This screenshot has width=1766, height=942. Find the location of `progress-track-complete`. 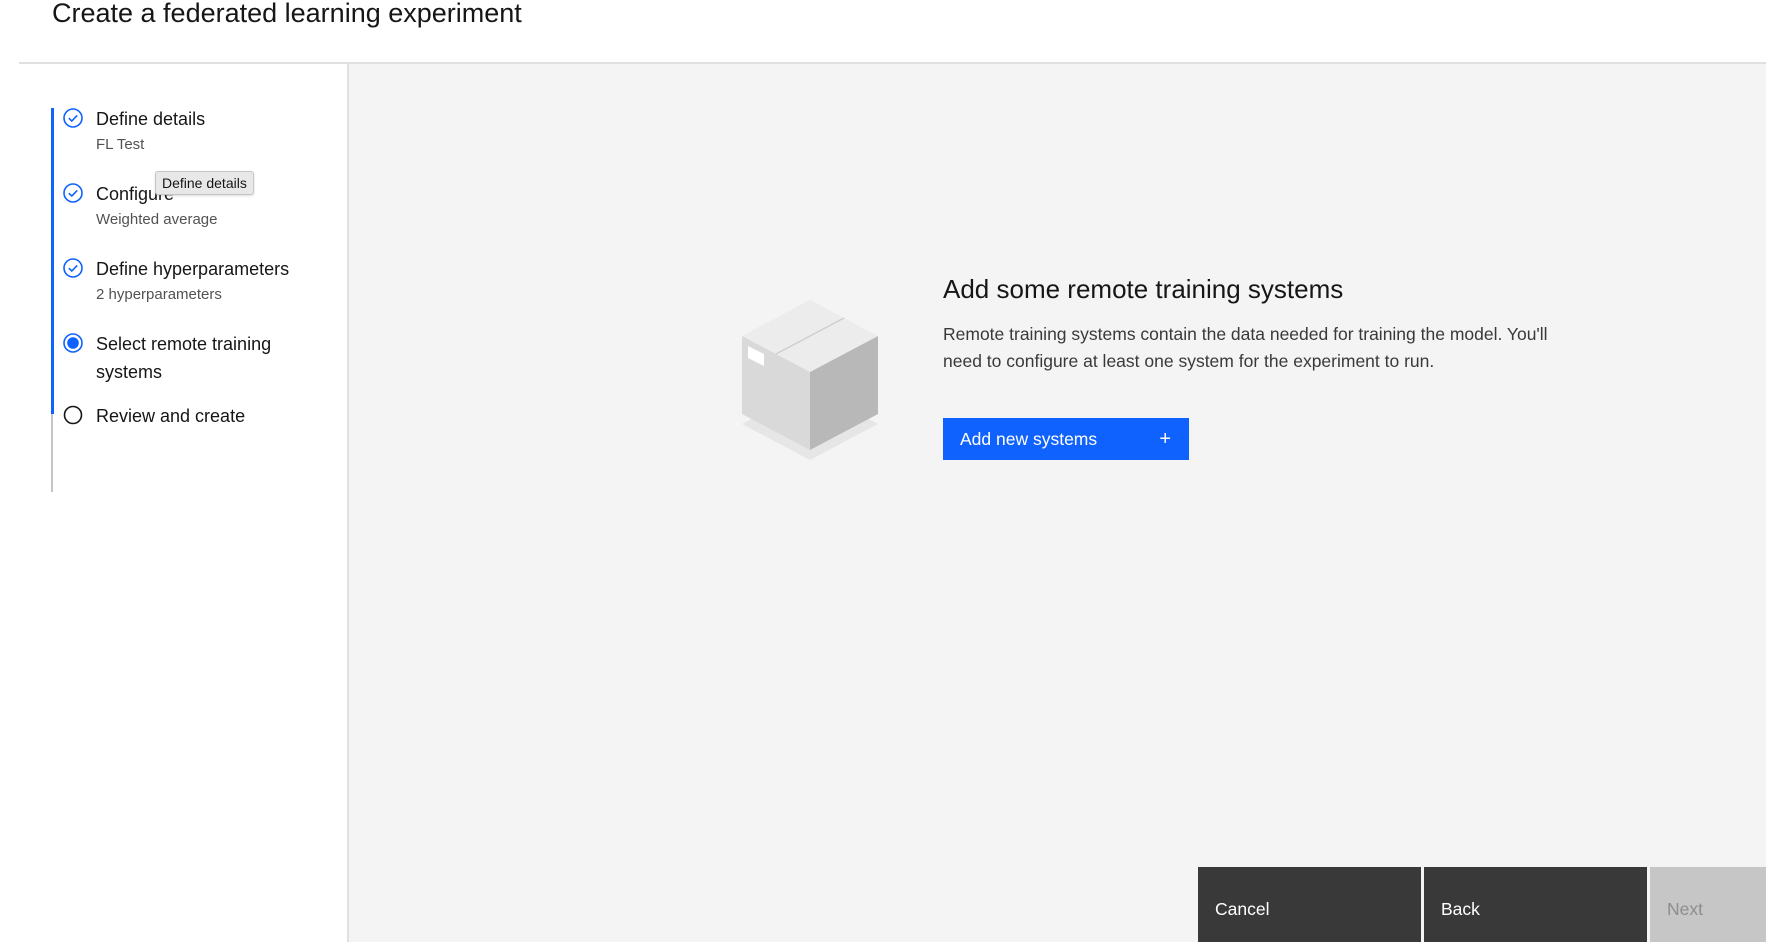

progress-track-complete is located at coordinates (52, 261).